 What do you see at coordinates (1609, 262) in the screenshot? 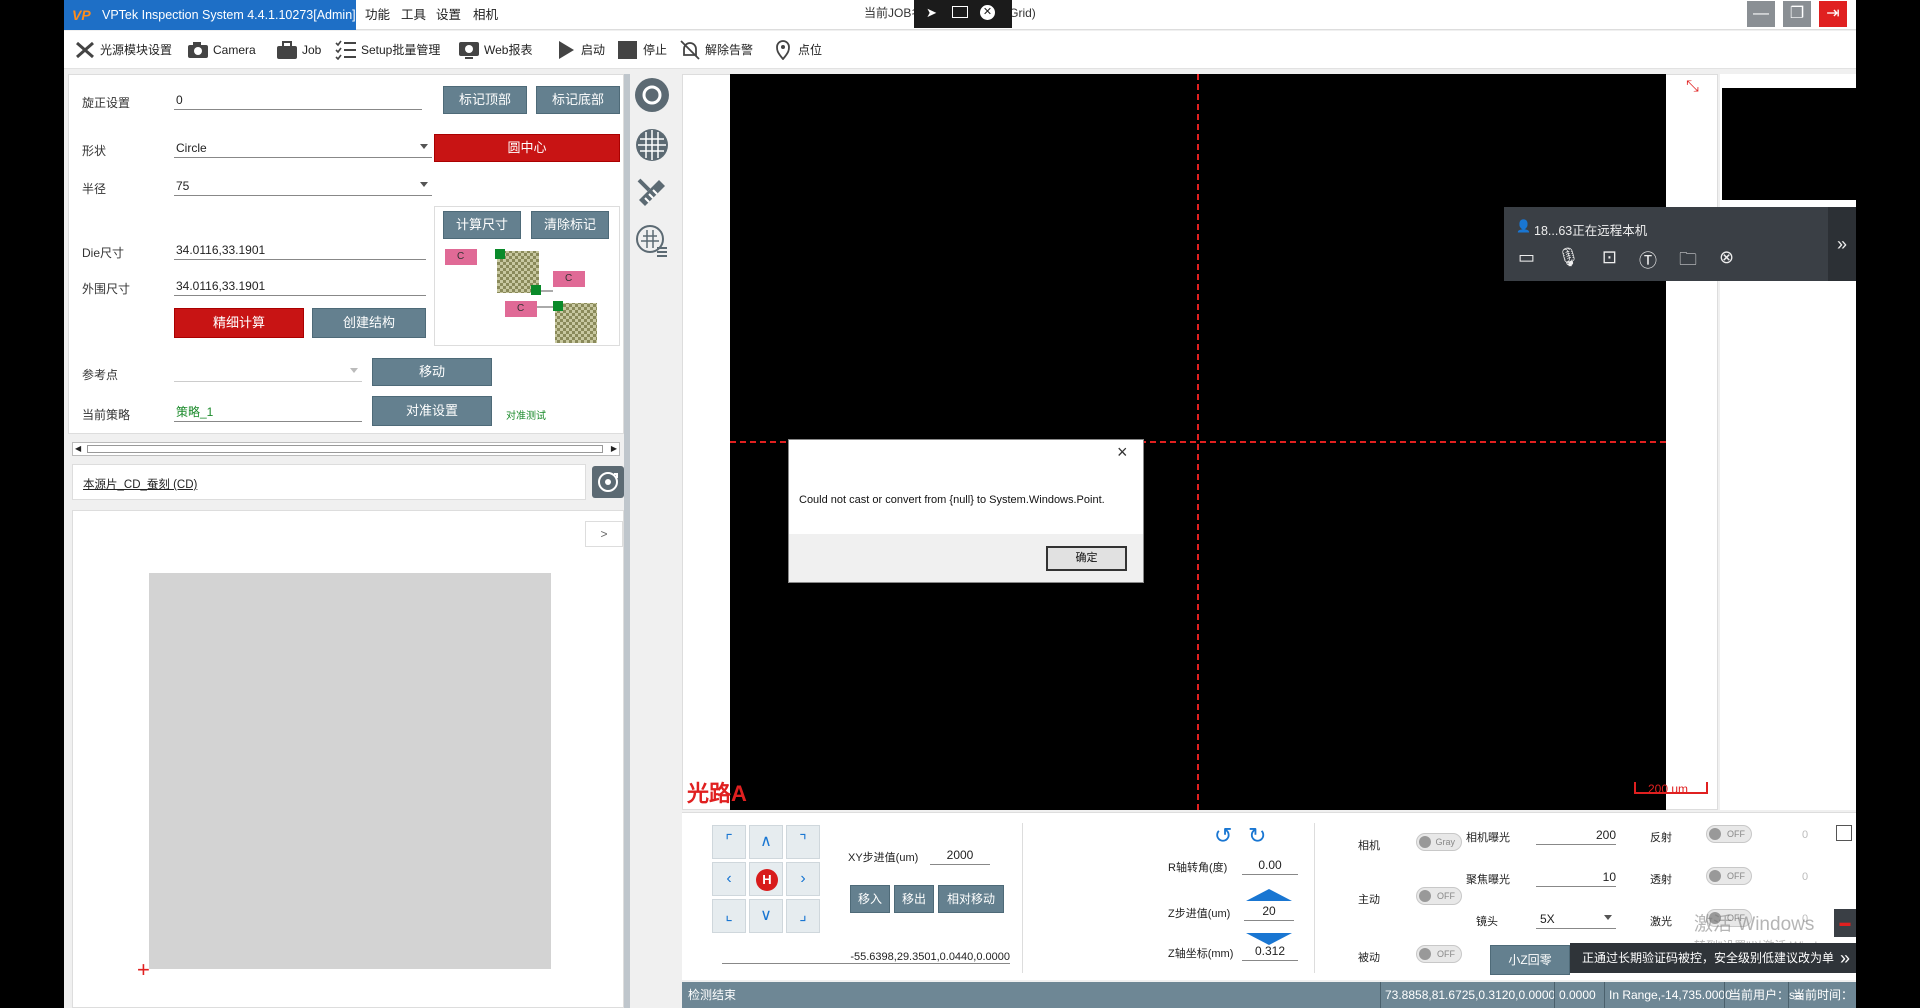
I see `screen-share-icon: ⊡` at bounding box center [1609, 262].